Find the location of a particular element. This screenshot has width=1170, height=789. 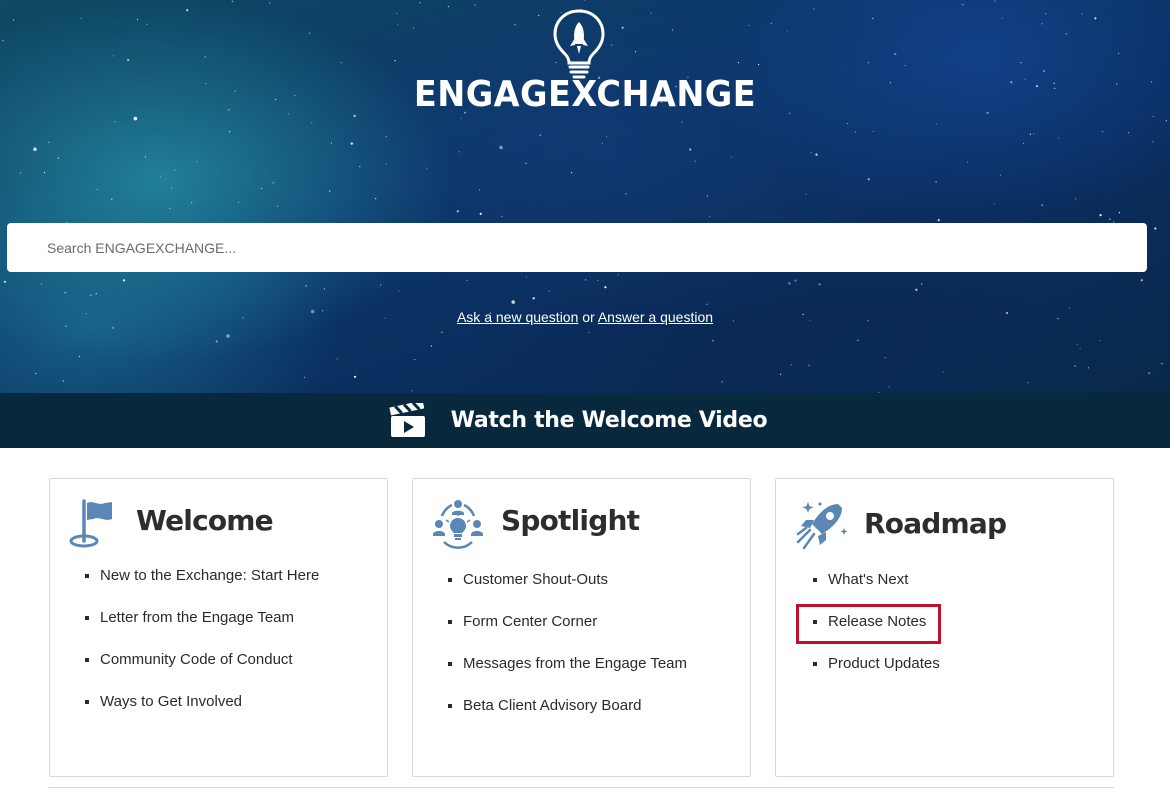

community-lightbulb-icon is located at coordinates (458, 524).